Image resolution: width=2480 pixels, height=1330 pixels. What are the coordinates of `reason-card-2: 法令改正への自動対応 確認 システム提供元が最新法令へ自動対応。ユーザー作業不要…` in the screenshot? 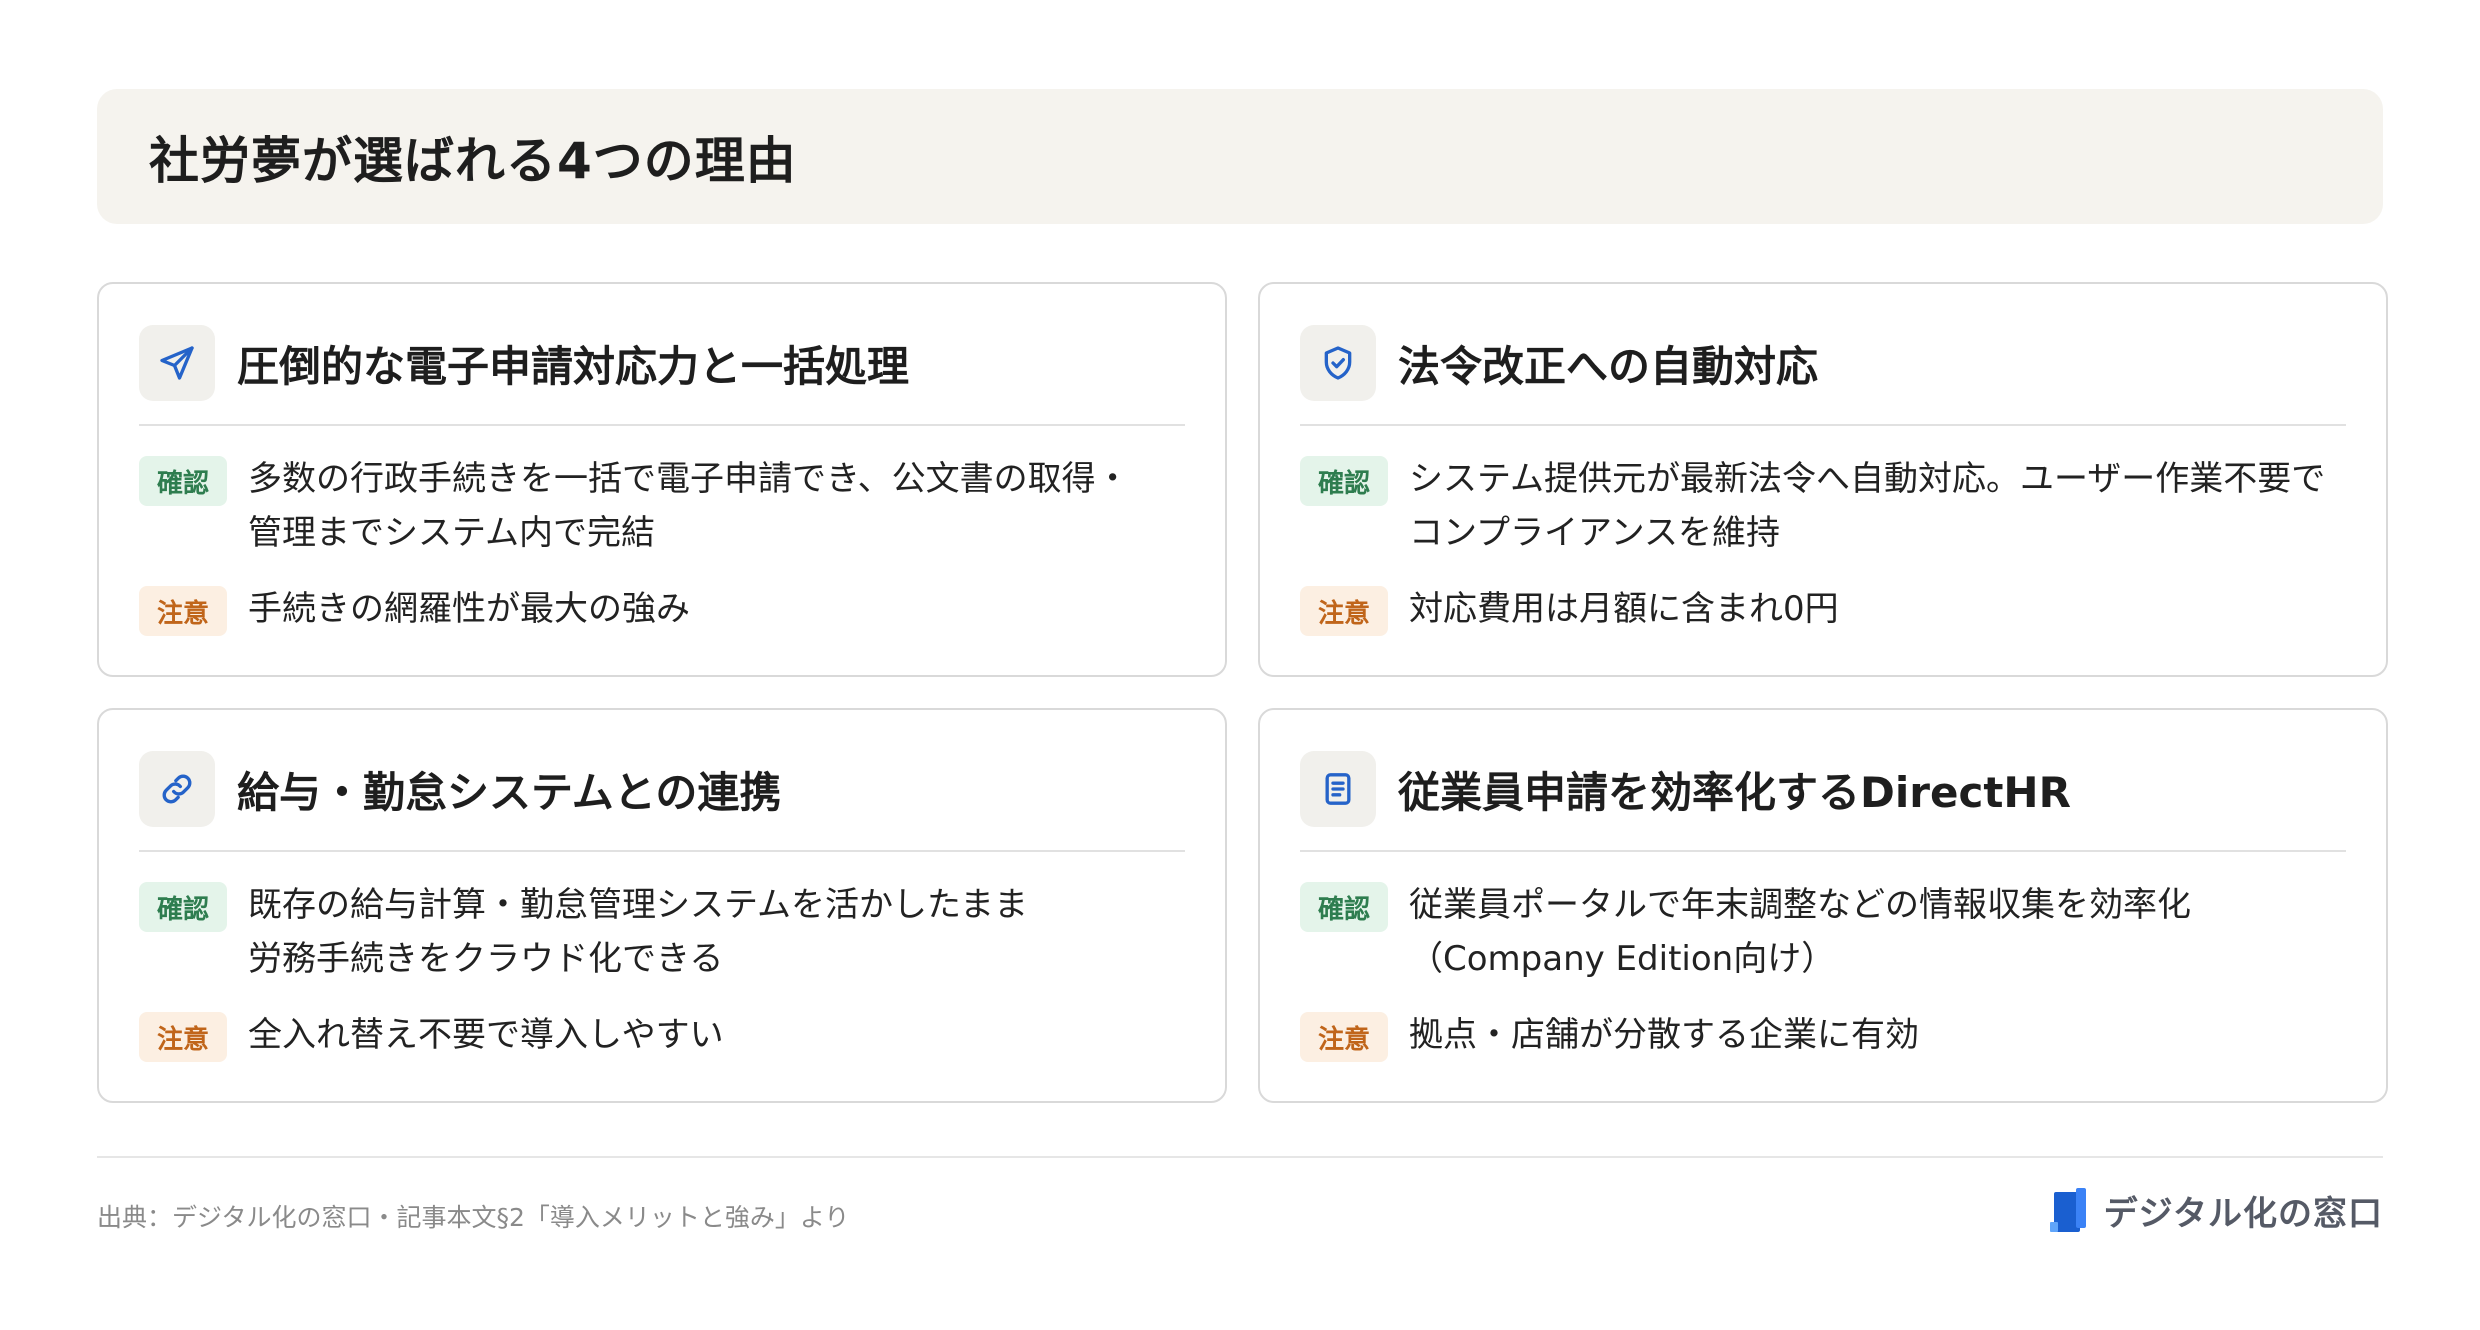 It's located at (1823, 479).